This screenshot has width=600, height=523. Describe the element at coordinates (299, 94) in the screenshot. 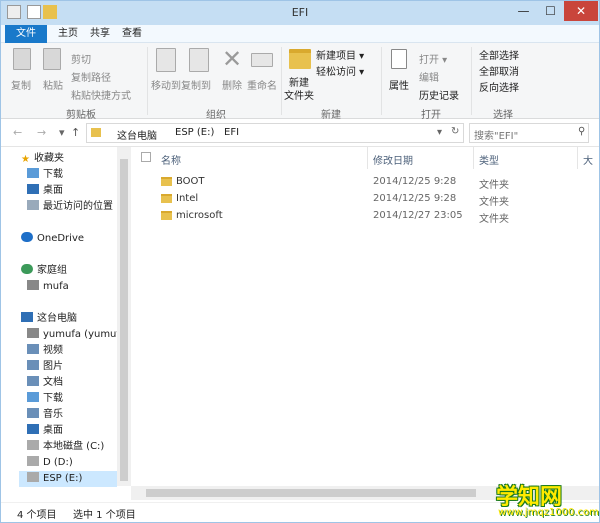

I see `new-folder-button-line2: 文件夹` at that location.